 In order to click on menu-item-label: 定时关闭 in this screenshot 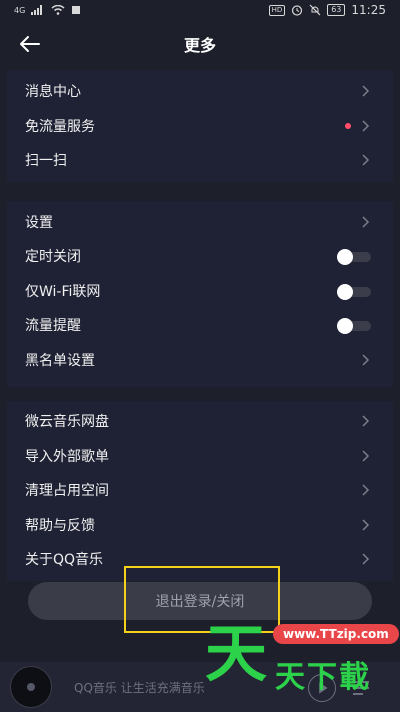, I will do `click(53, 257)`.